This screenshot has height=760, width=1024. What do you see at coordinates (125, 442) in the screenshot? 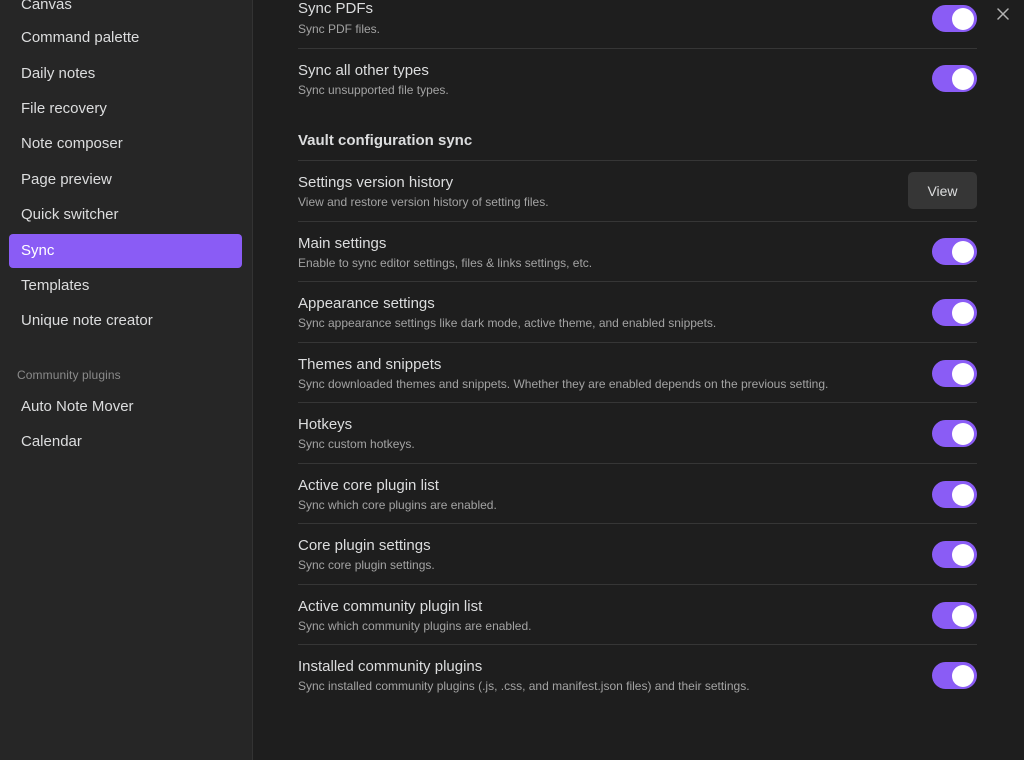
I see `sidebar-item-calendar: Calendar` at bounding box center [125, 442].